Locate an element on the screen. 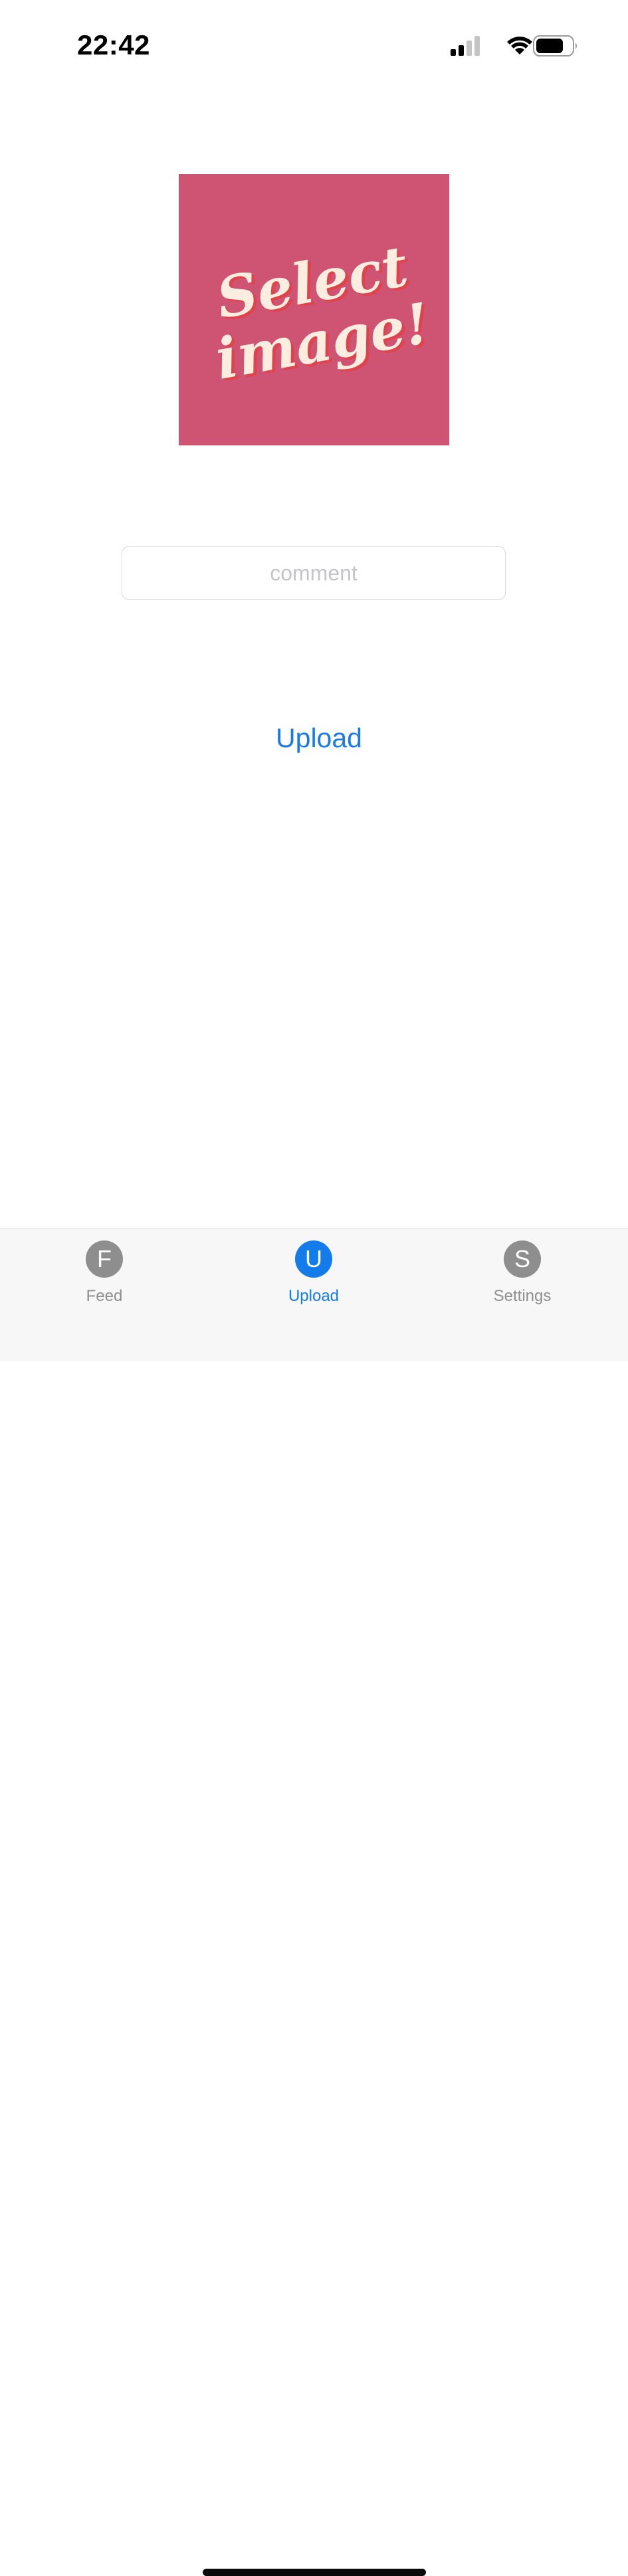  upload-tab-icon: U is located at coordinates (313, 1259).